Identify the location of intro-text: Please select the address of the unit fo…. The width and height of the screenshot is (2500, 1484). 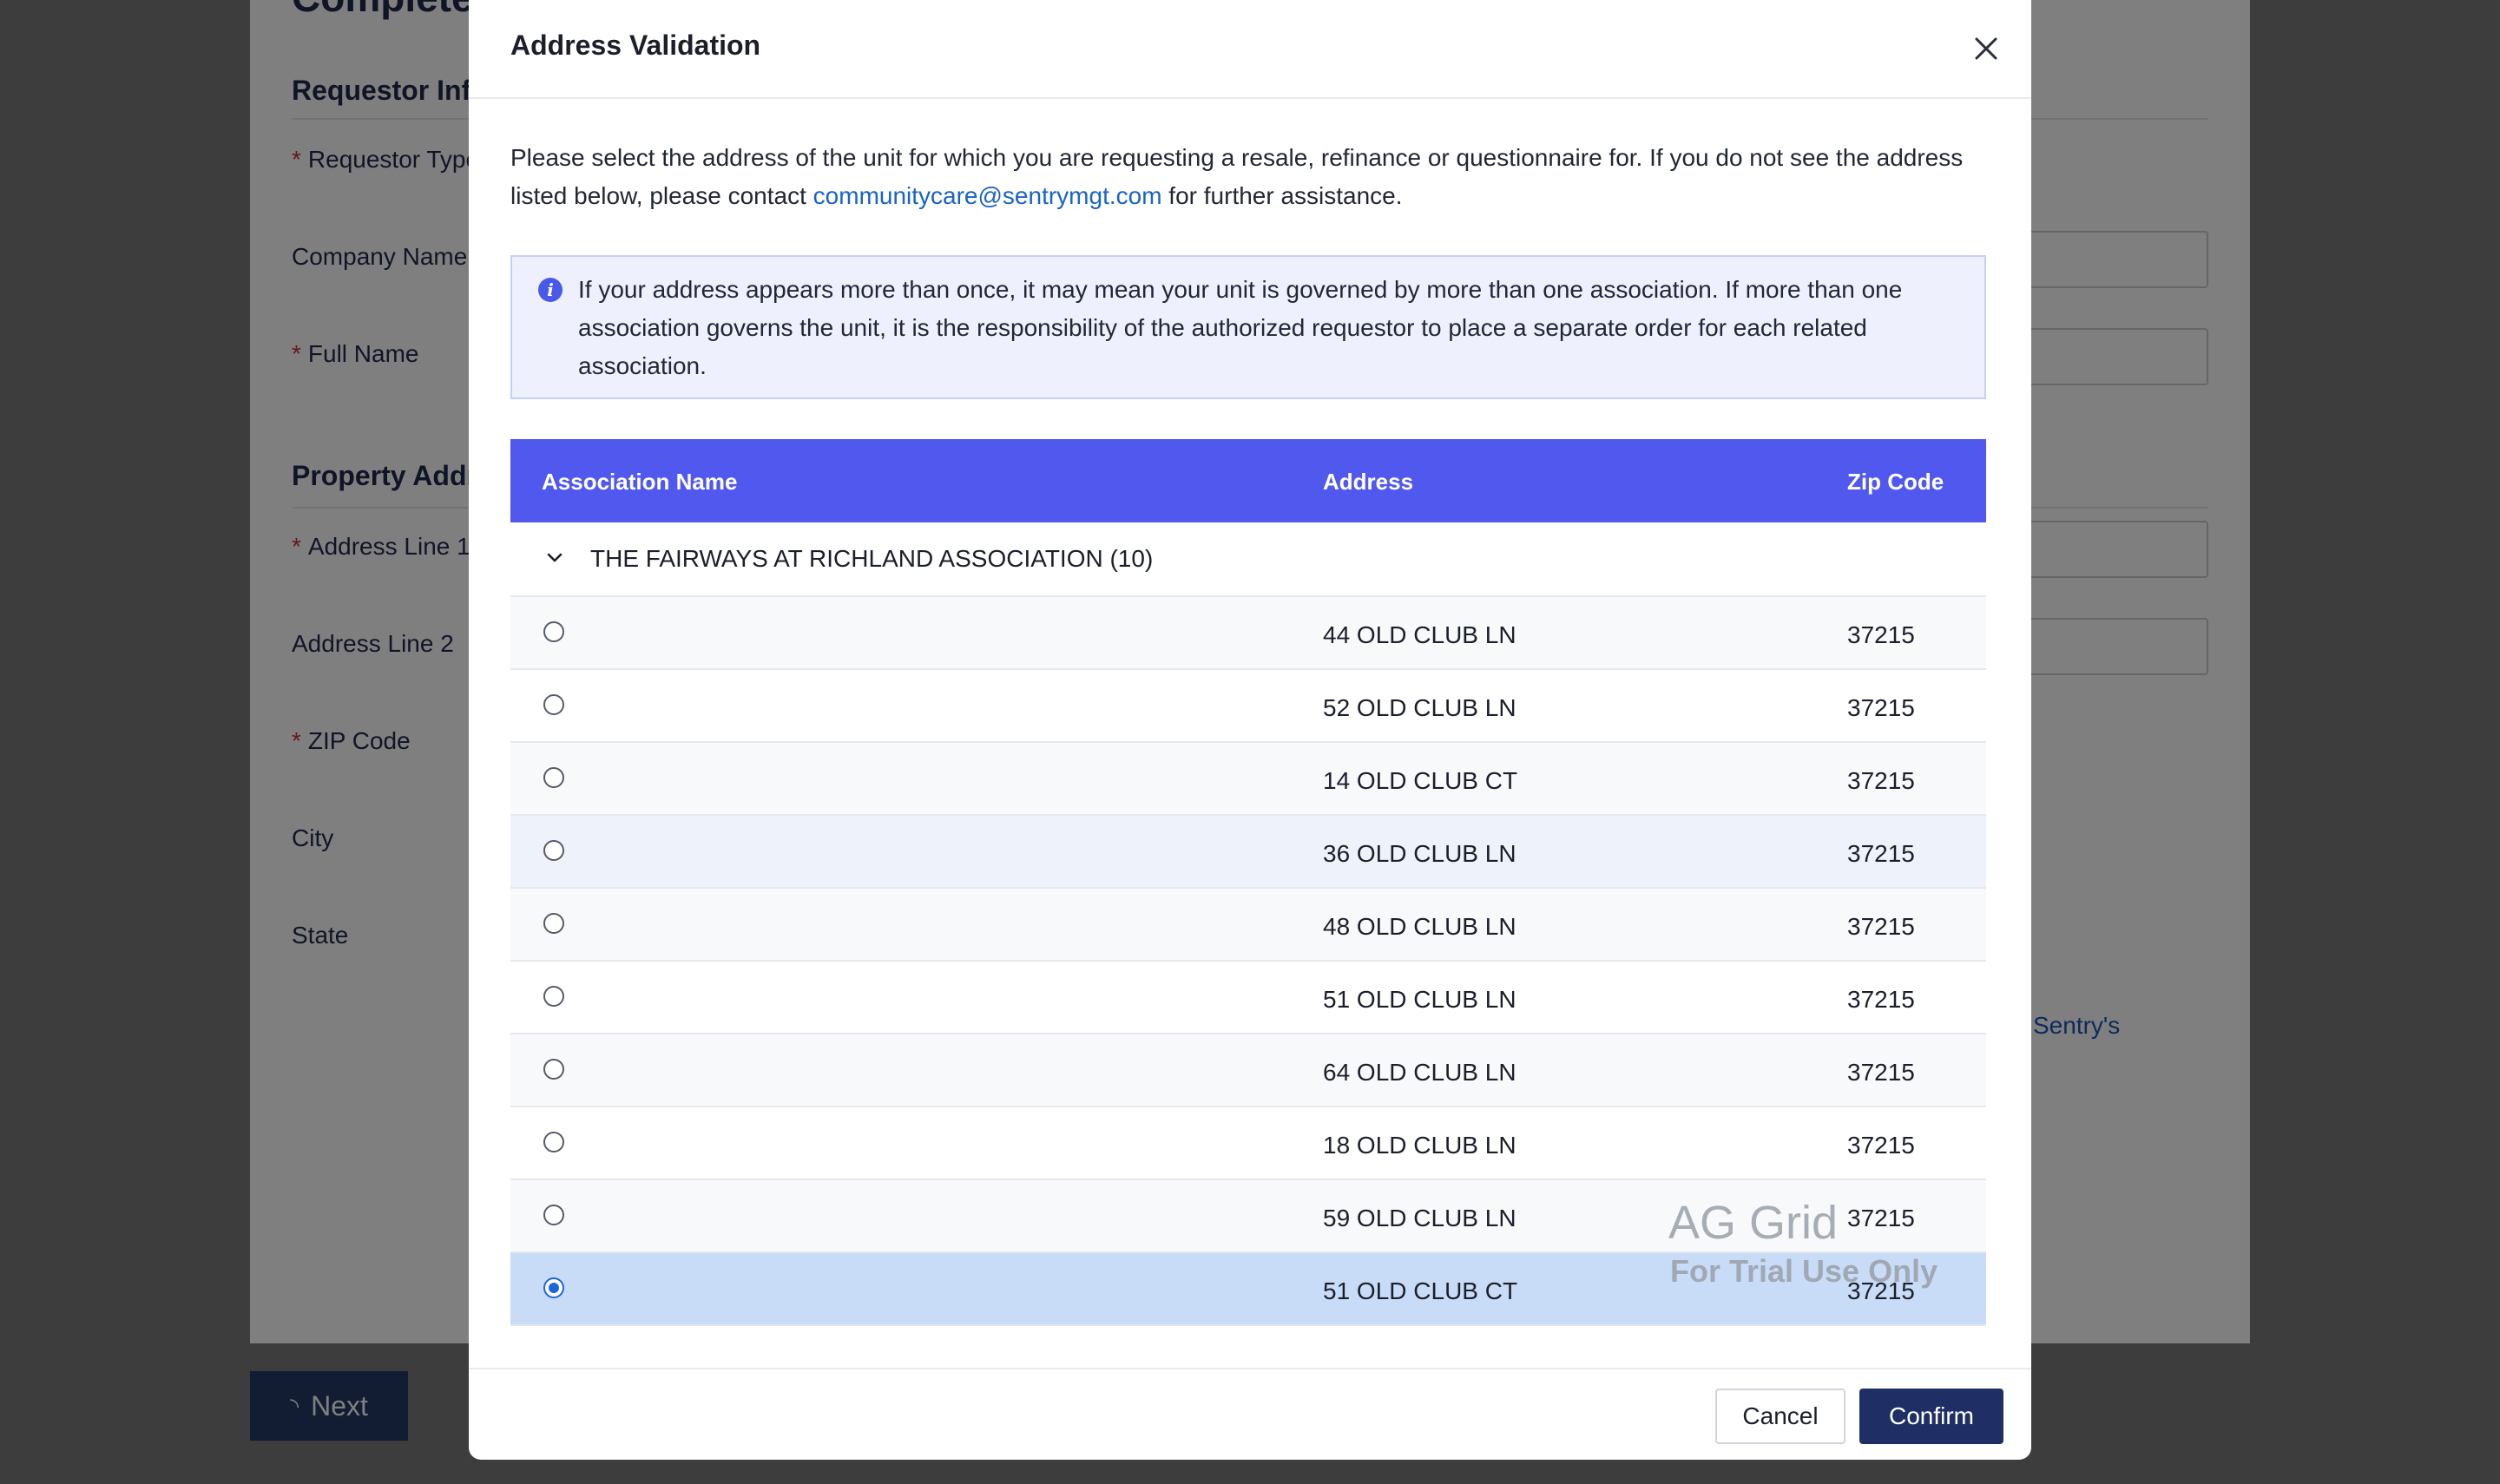
(1252, 177).